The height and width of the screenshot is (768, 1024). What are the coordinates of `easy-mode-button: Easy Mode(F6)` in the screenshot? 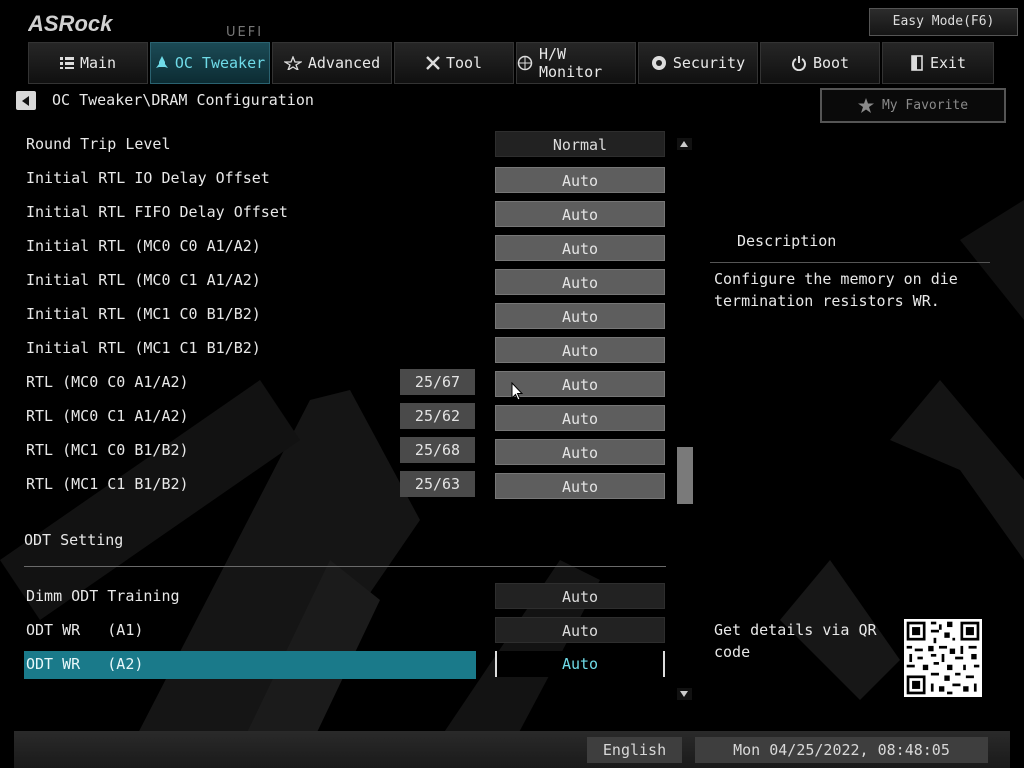 It's located at (943, 22).